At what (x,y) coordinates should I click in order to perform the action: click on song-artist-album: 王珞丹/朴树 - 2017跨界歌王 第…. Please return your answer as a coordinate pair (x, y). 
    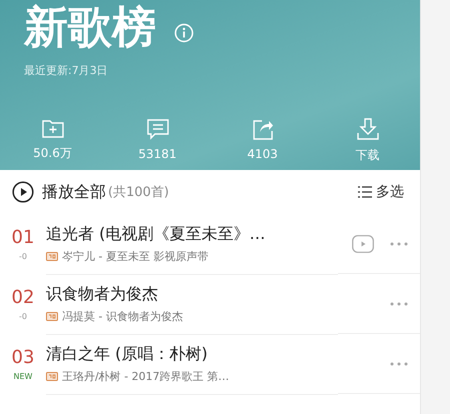
    Looking at the image, I should click on (146, 376).